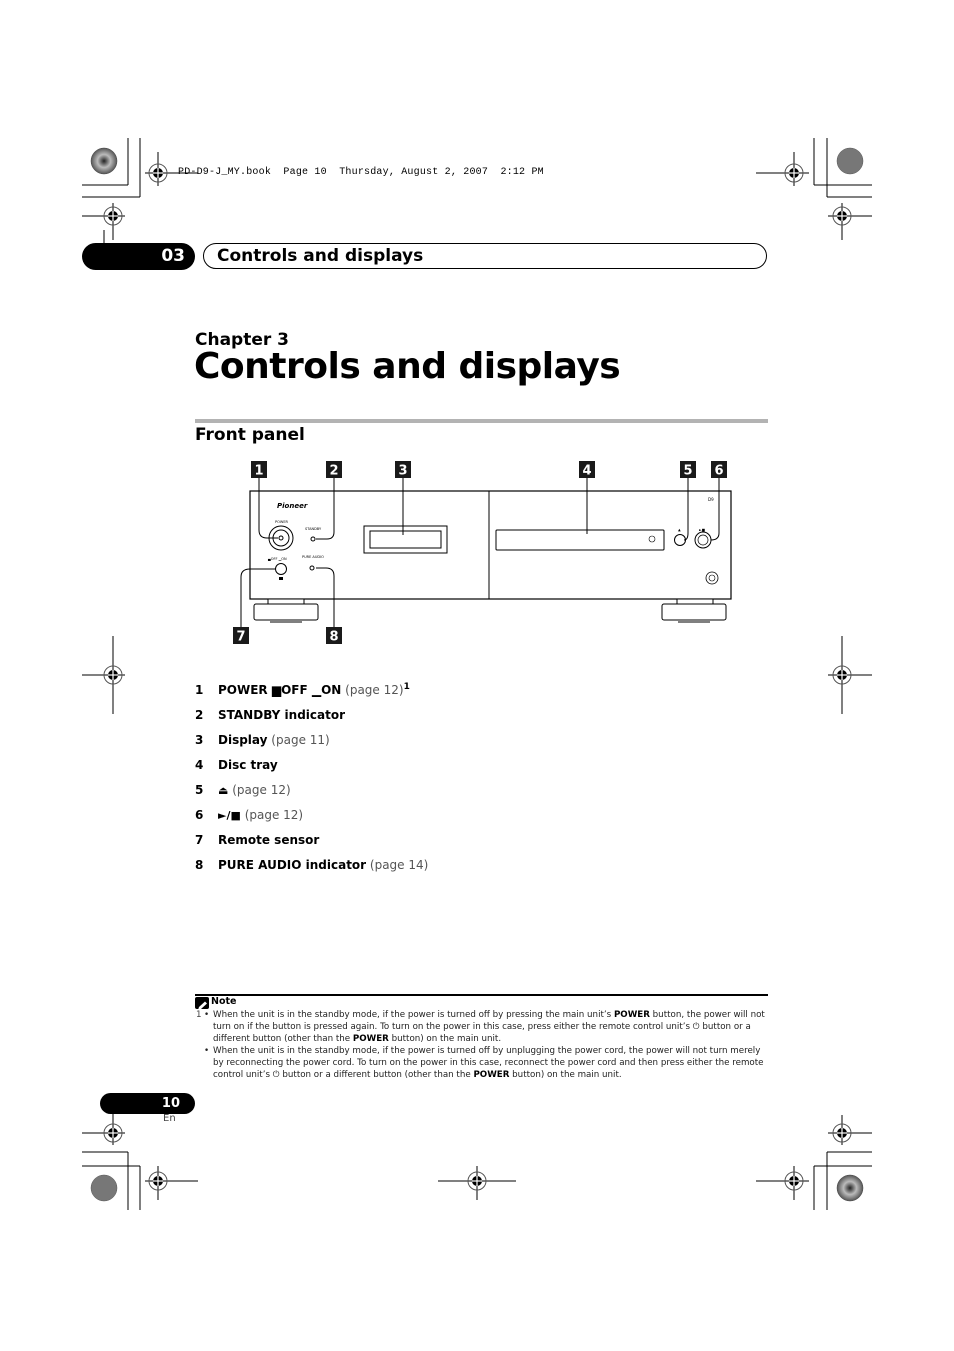 The image size is (954, 1351). Describe the element at coordinates (481, 995) in the screenshot. I see `note-divider` at that location.